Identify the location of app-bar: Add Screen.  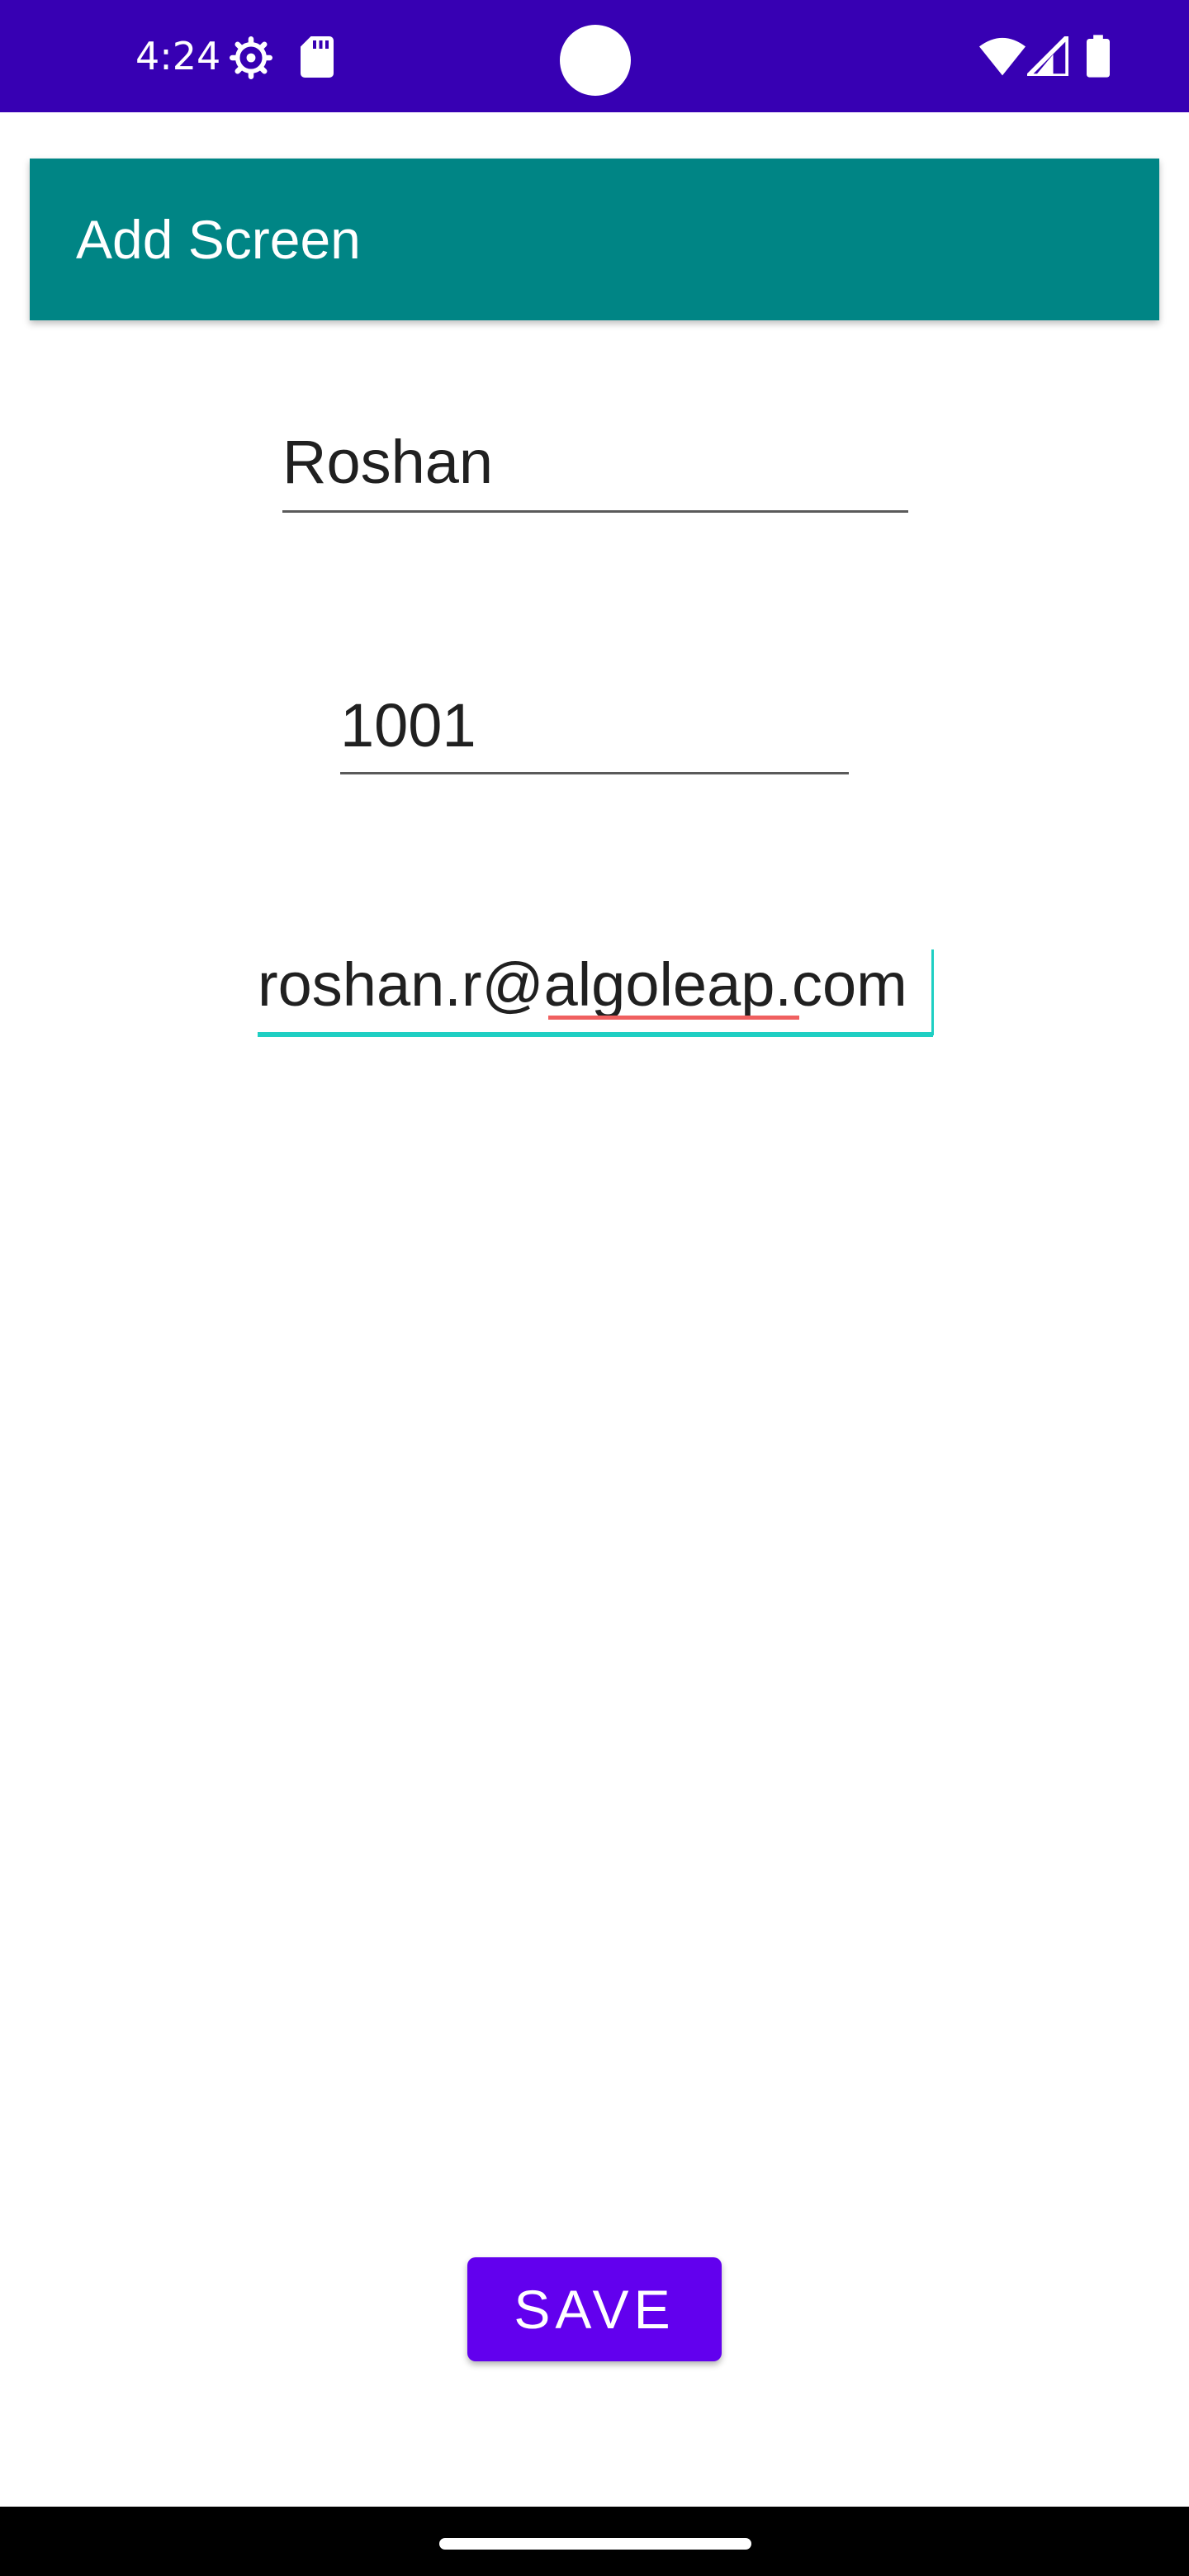
(594, 239).